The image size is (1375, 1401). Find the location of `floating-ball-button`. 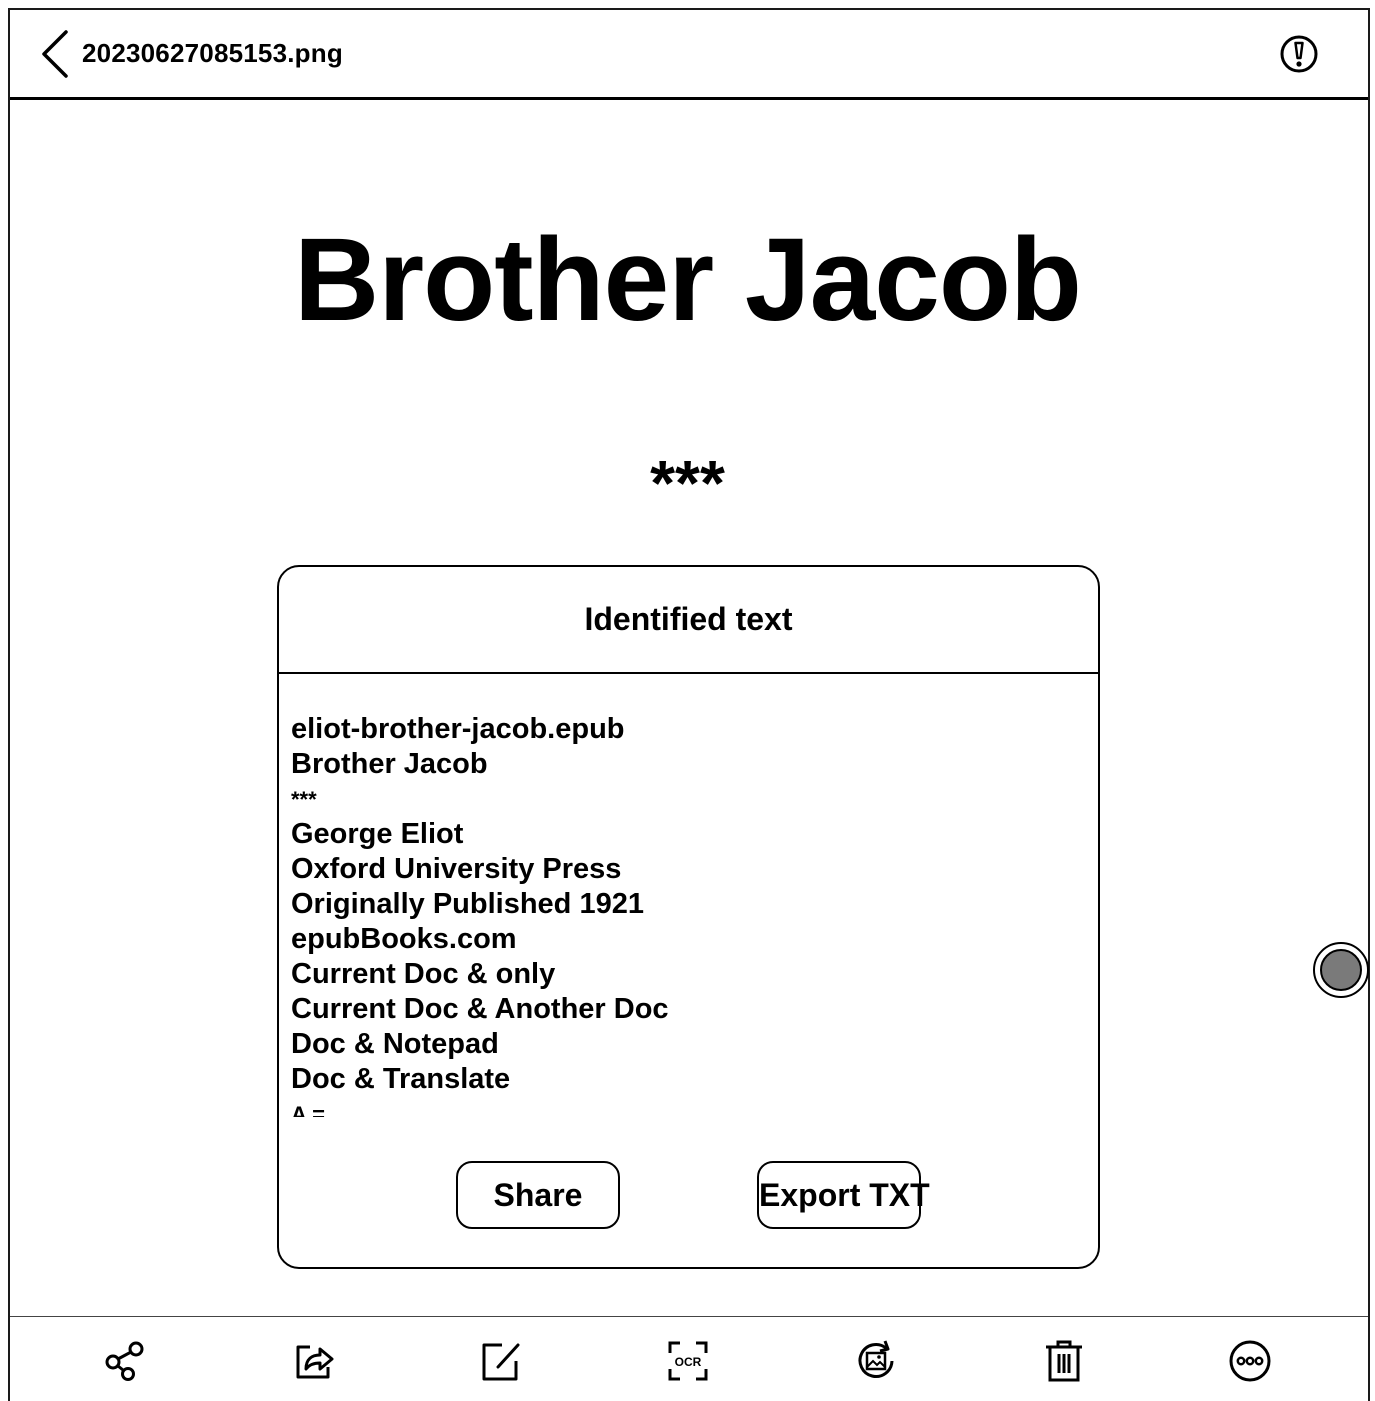

floating-ball-button is located at coordinates (1341, 970).